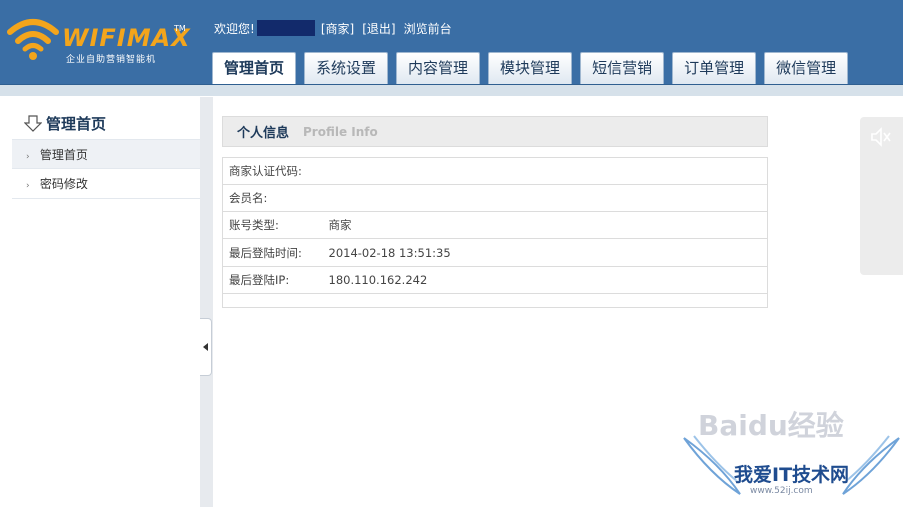 This screenshot has height=507, width=903. I want to click on table-row: 账号类型: 商家, so click(495, 225).